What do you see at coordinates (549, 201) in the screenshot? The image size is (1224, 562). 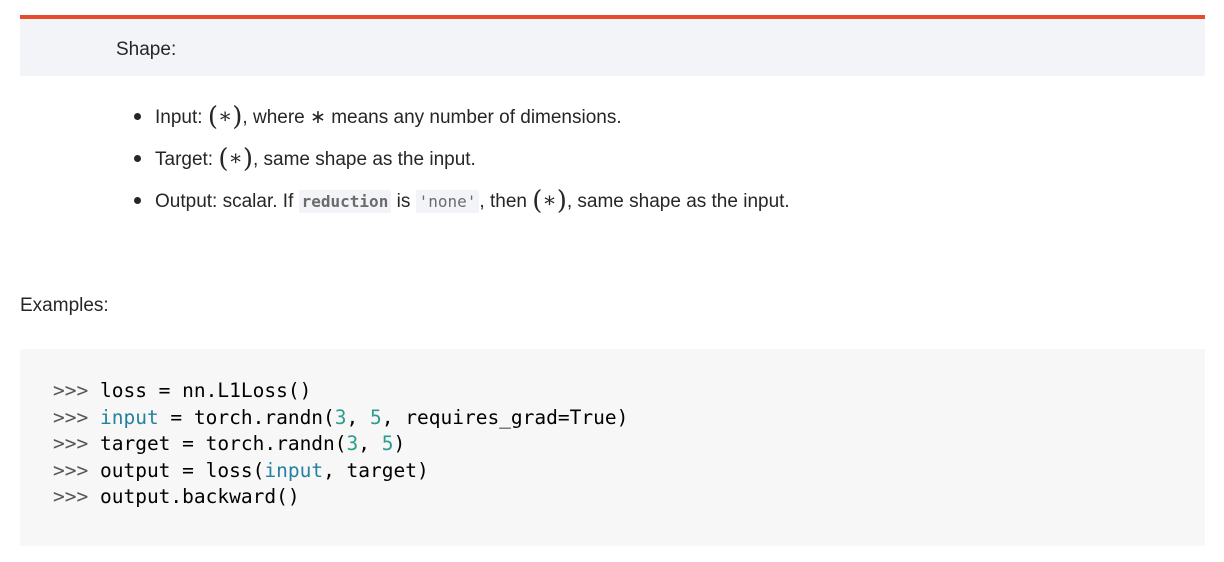 I see `shape-item-output-math: (∗)` at bounding box center [549, 201].